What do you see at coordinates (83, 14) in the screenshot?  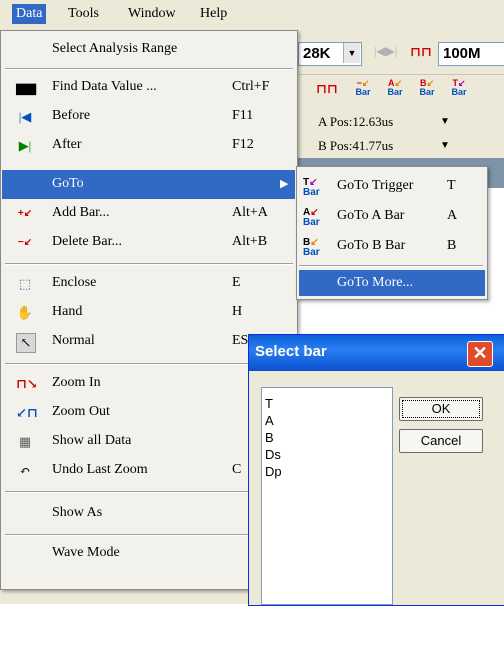 I see `menu-tools: Tools` at bounding box center [83, 14].